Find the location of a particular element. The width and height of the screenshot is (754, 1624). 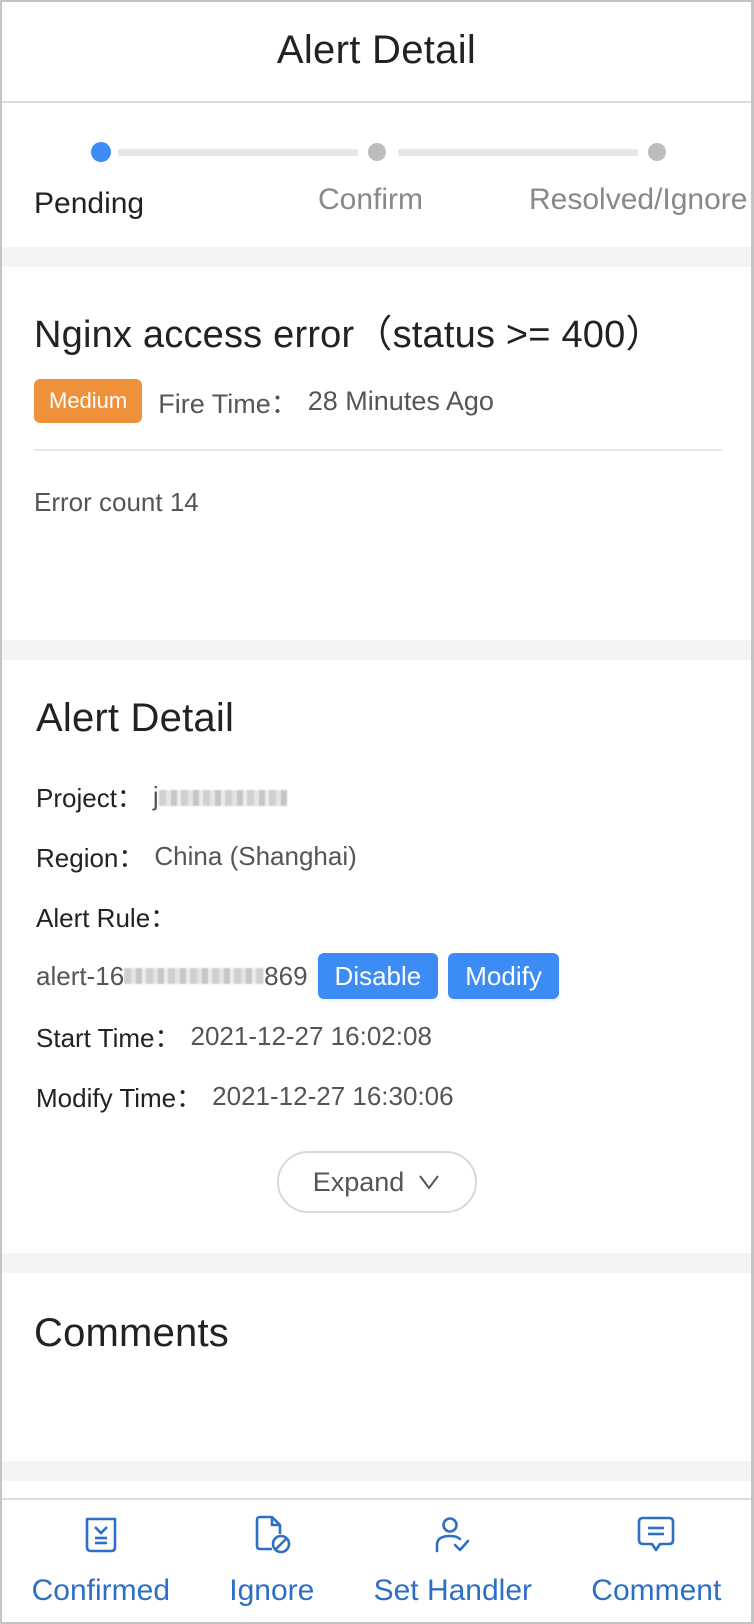

step-label-resolved: Resolved/Ignore is located at coordinates (638, 199).